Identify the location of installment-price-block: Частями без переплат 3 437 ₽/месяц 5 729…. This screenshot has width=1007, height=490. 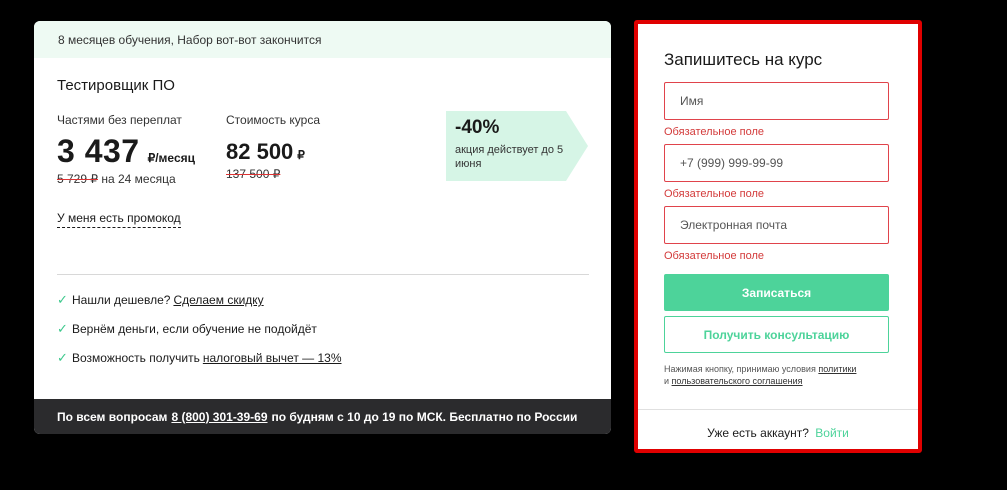
(126, 149).